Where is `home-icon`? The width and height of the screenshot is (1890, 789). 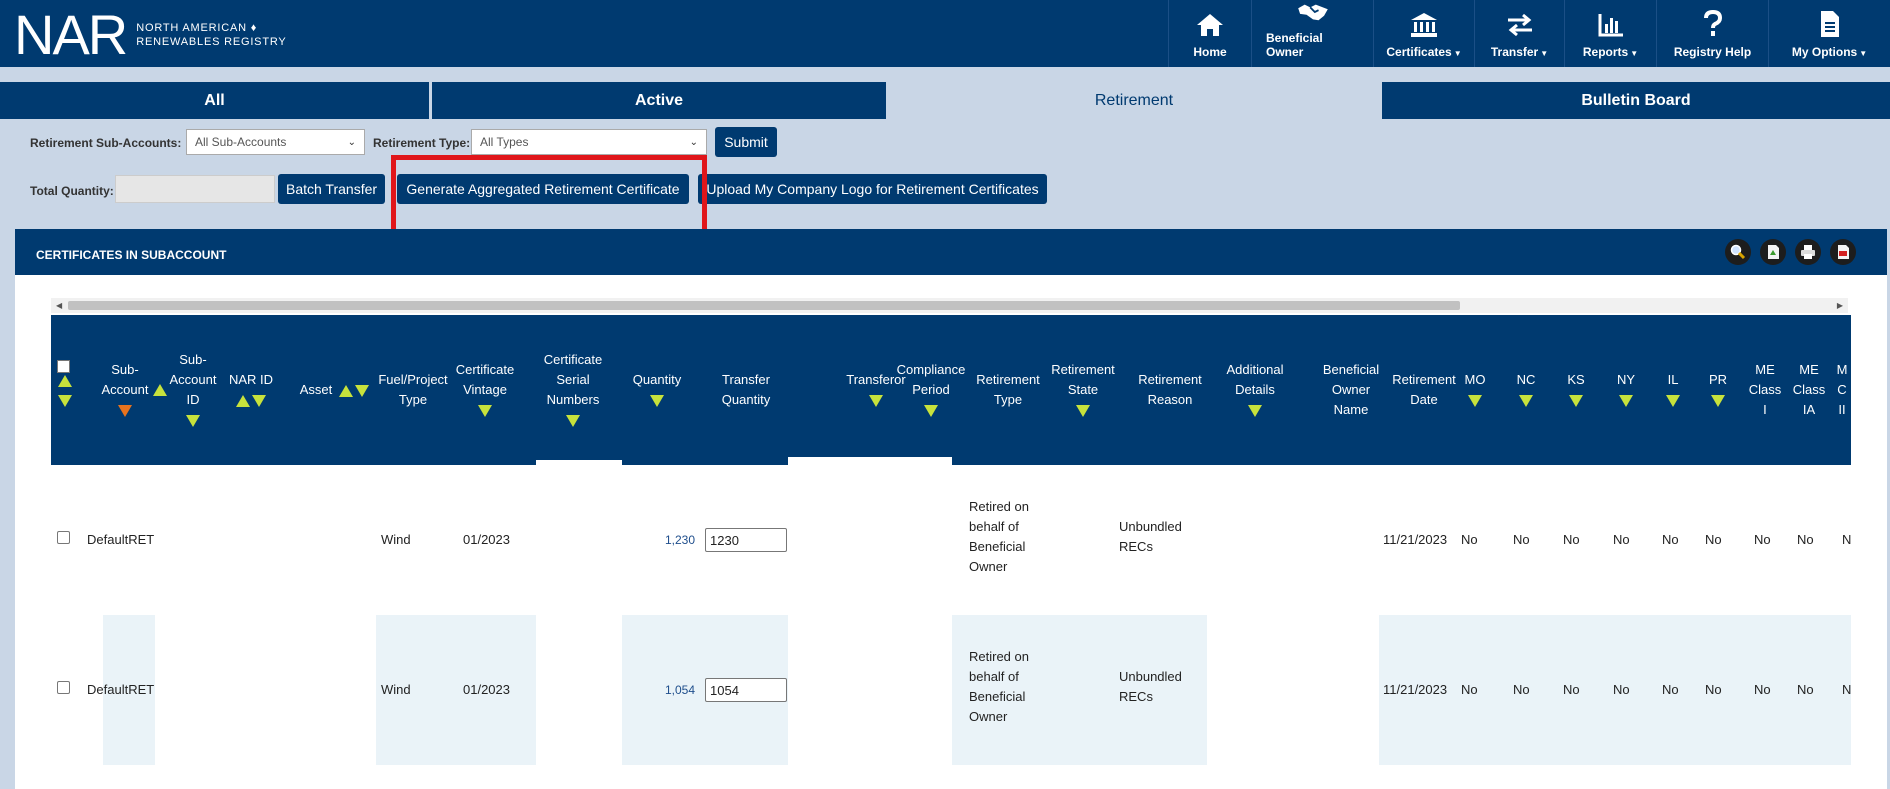 home-icon is located at coordinates (1210, 25).